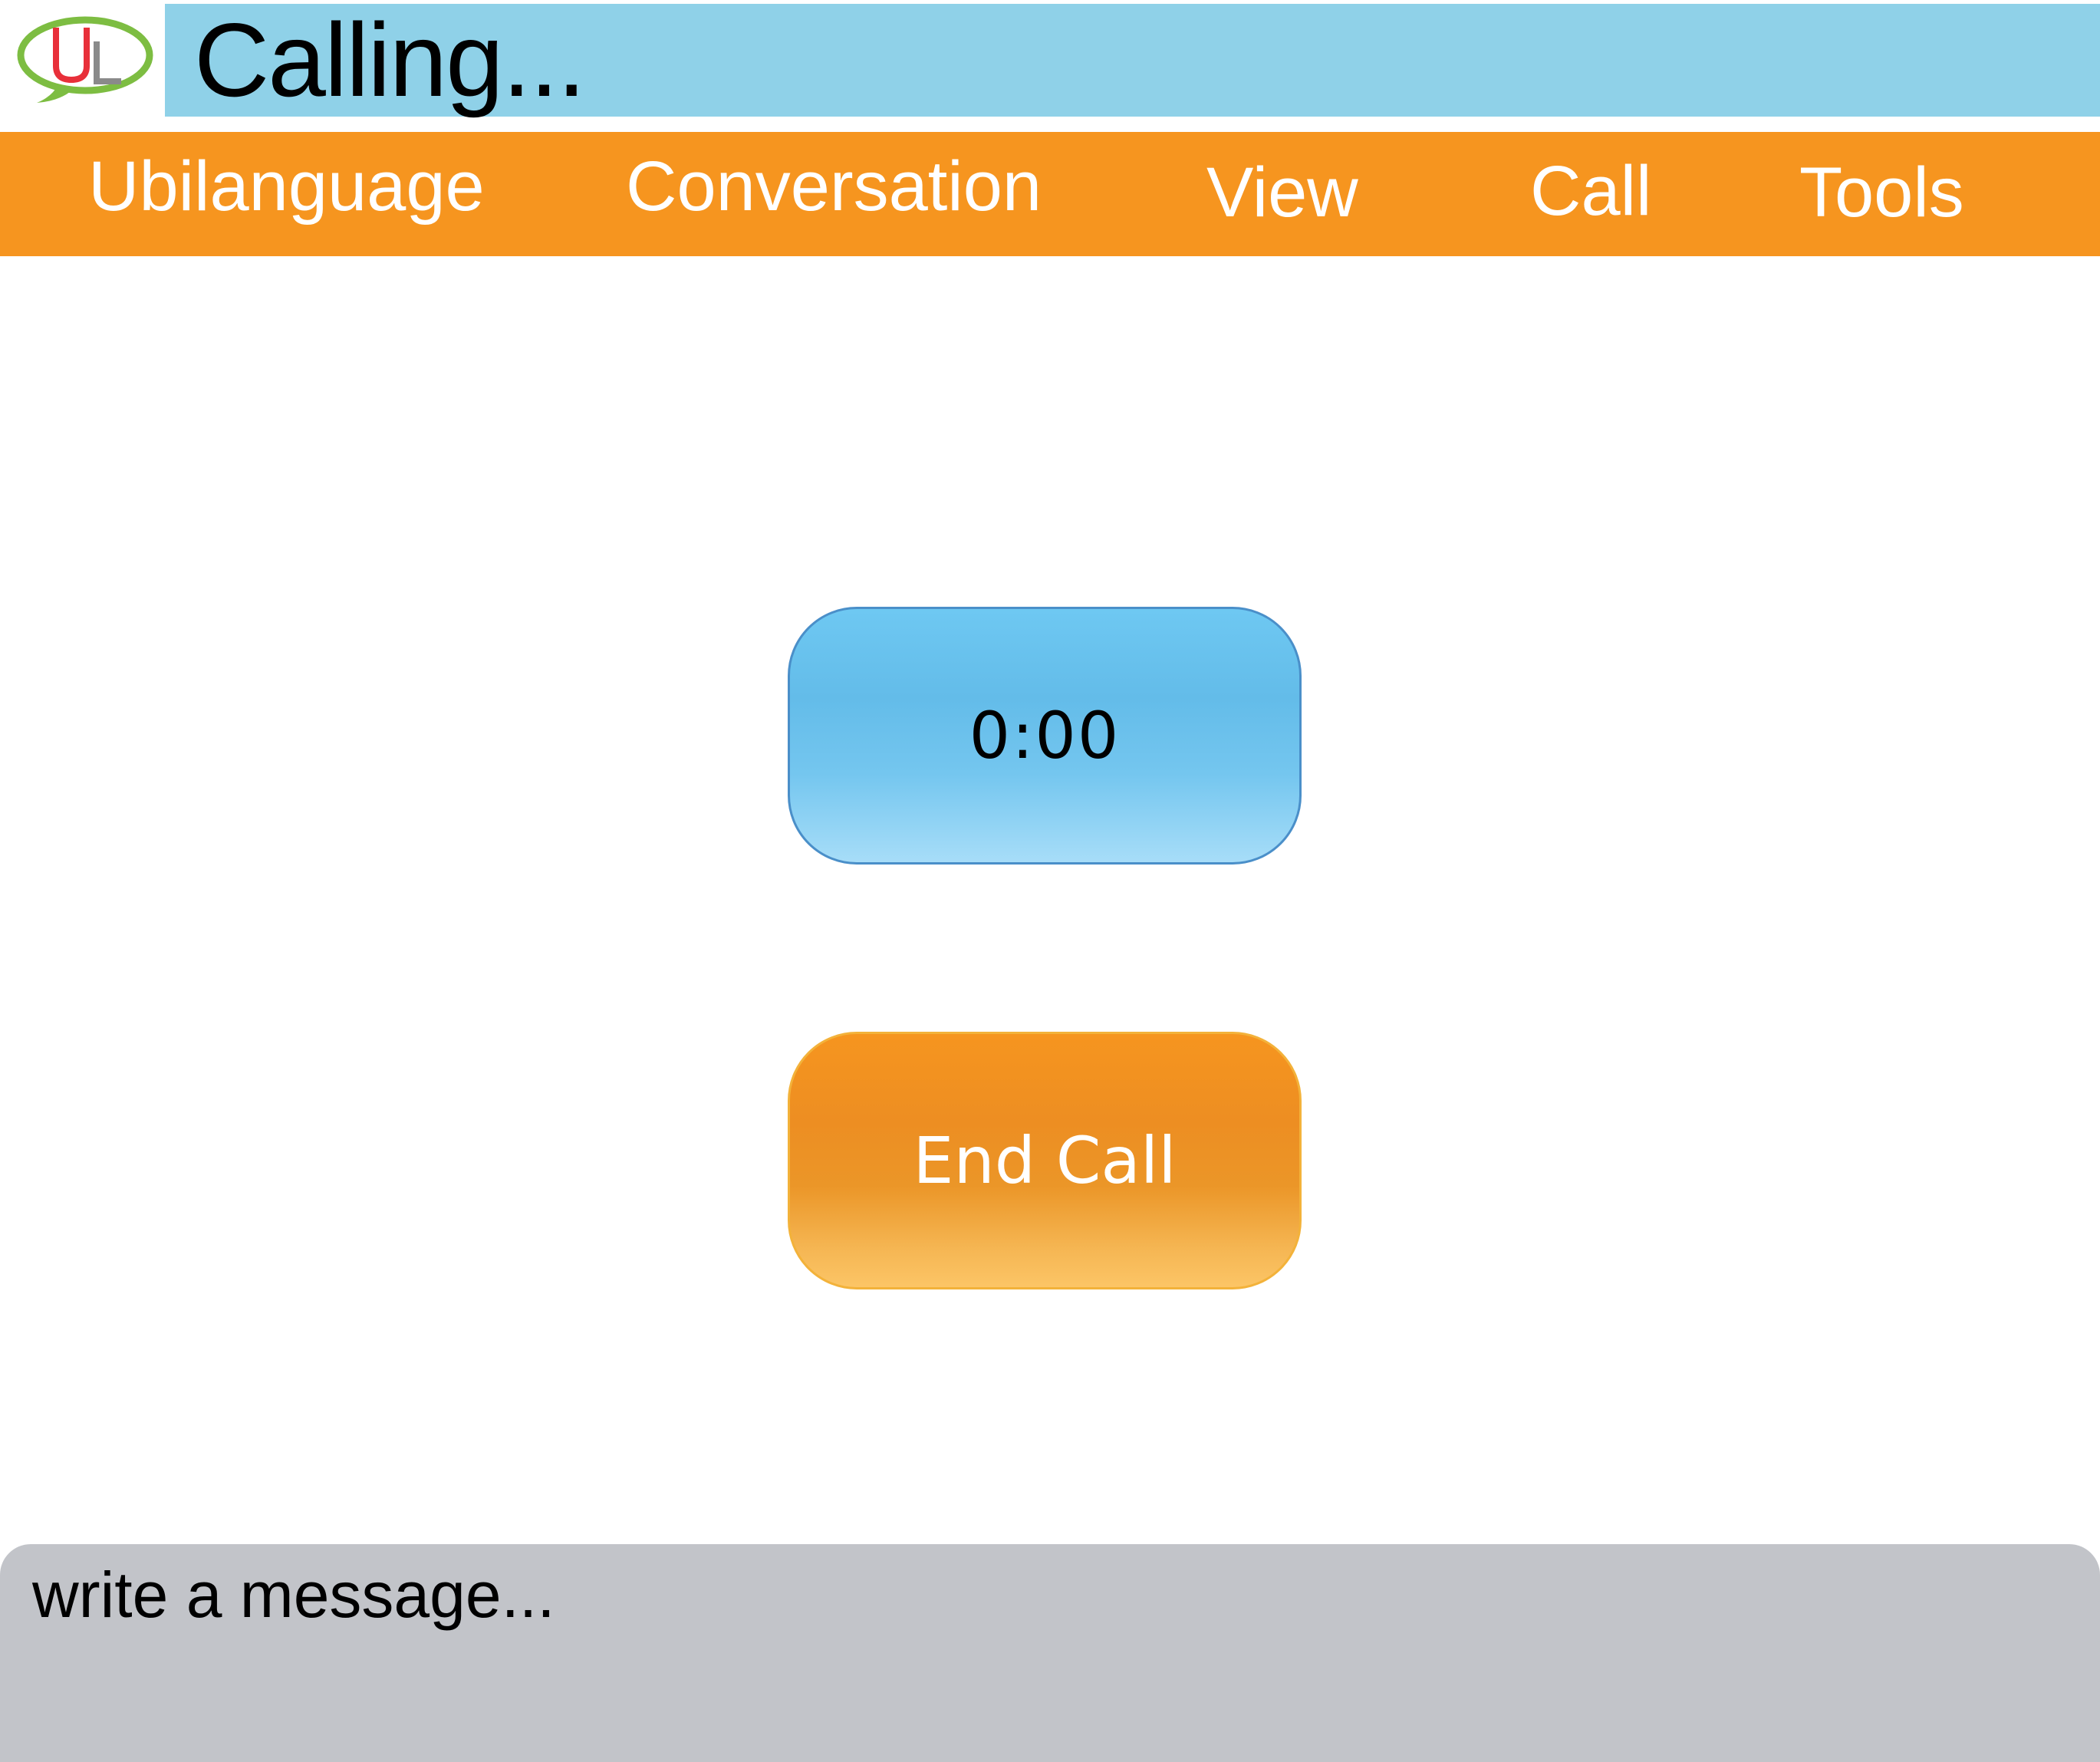 The image size is (2100, 1762). What do you see at coordinates (1282, 193) in the screenshot?
I see `menu-item-view: View` at bounding box center [1282, 193].